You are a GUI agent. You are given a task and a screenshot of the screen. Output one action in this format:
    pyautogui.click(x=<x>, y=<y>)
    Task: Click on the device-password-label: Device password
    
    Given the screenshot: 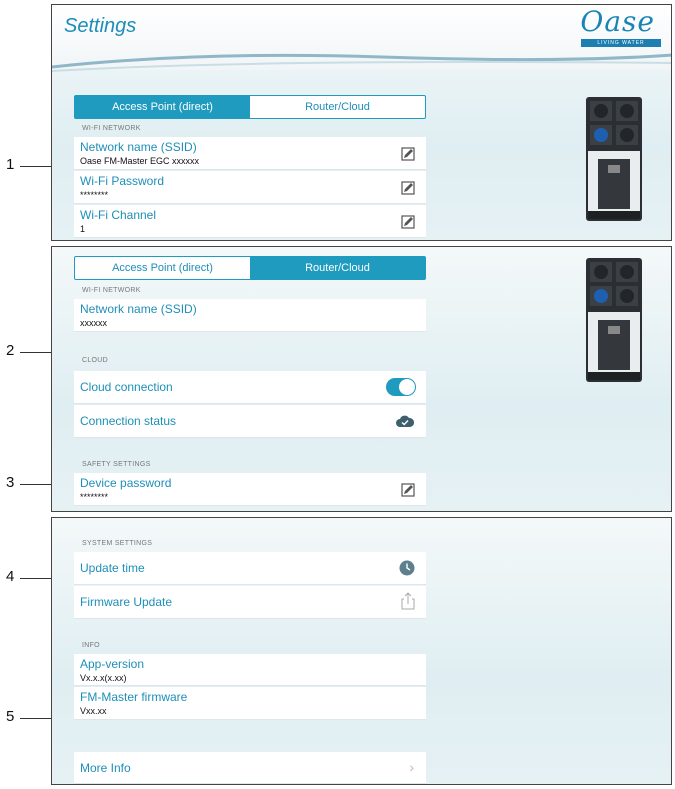 What is the action you would take?
    pyautogui.click(x=126, y=483)
    